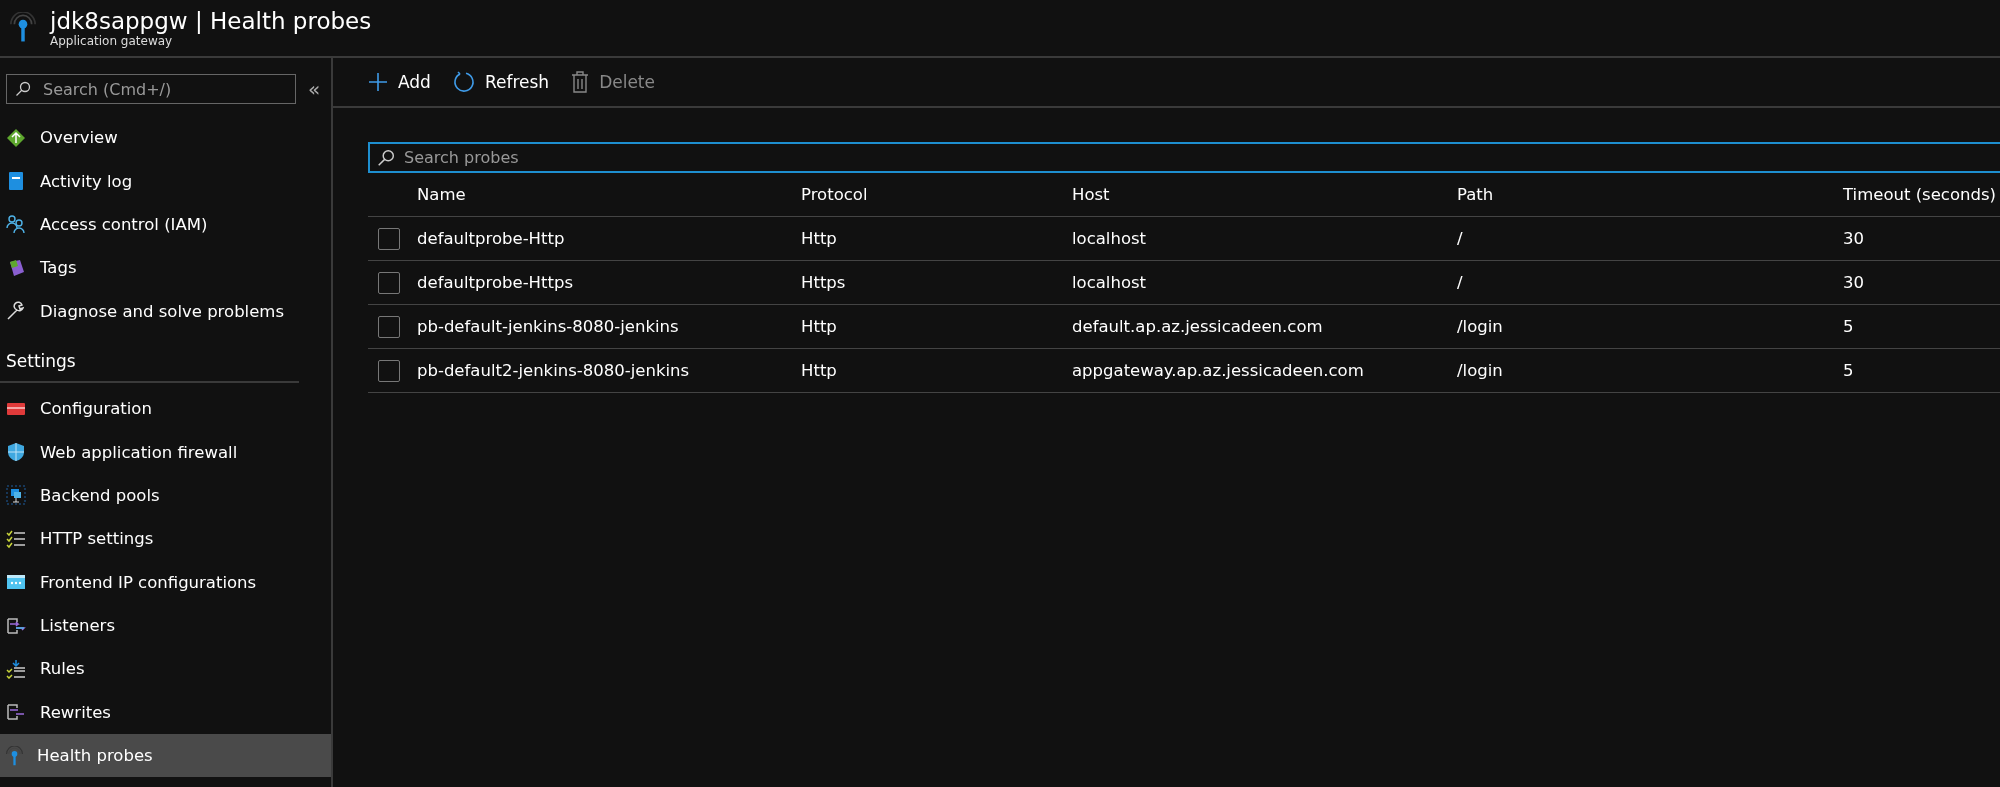 This screenshot has width=2000, height=787. I want to click on tag-icon, so click(17, 267).